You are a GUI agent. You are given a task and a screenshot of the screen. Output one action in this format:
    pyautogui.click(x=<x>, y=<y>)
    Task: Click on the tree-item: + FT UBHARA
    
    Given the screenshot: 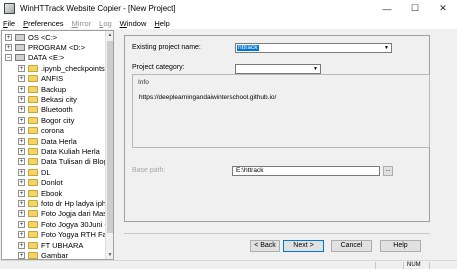 What is the action you would take?
    pyautogui.click(x=50, y=245)
    